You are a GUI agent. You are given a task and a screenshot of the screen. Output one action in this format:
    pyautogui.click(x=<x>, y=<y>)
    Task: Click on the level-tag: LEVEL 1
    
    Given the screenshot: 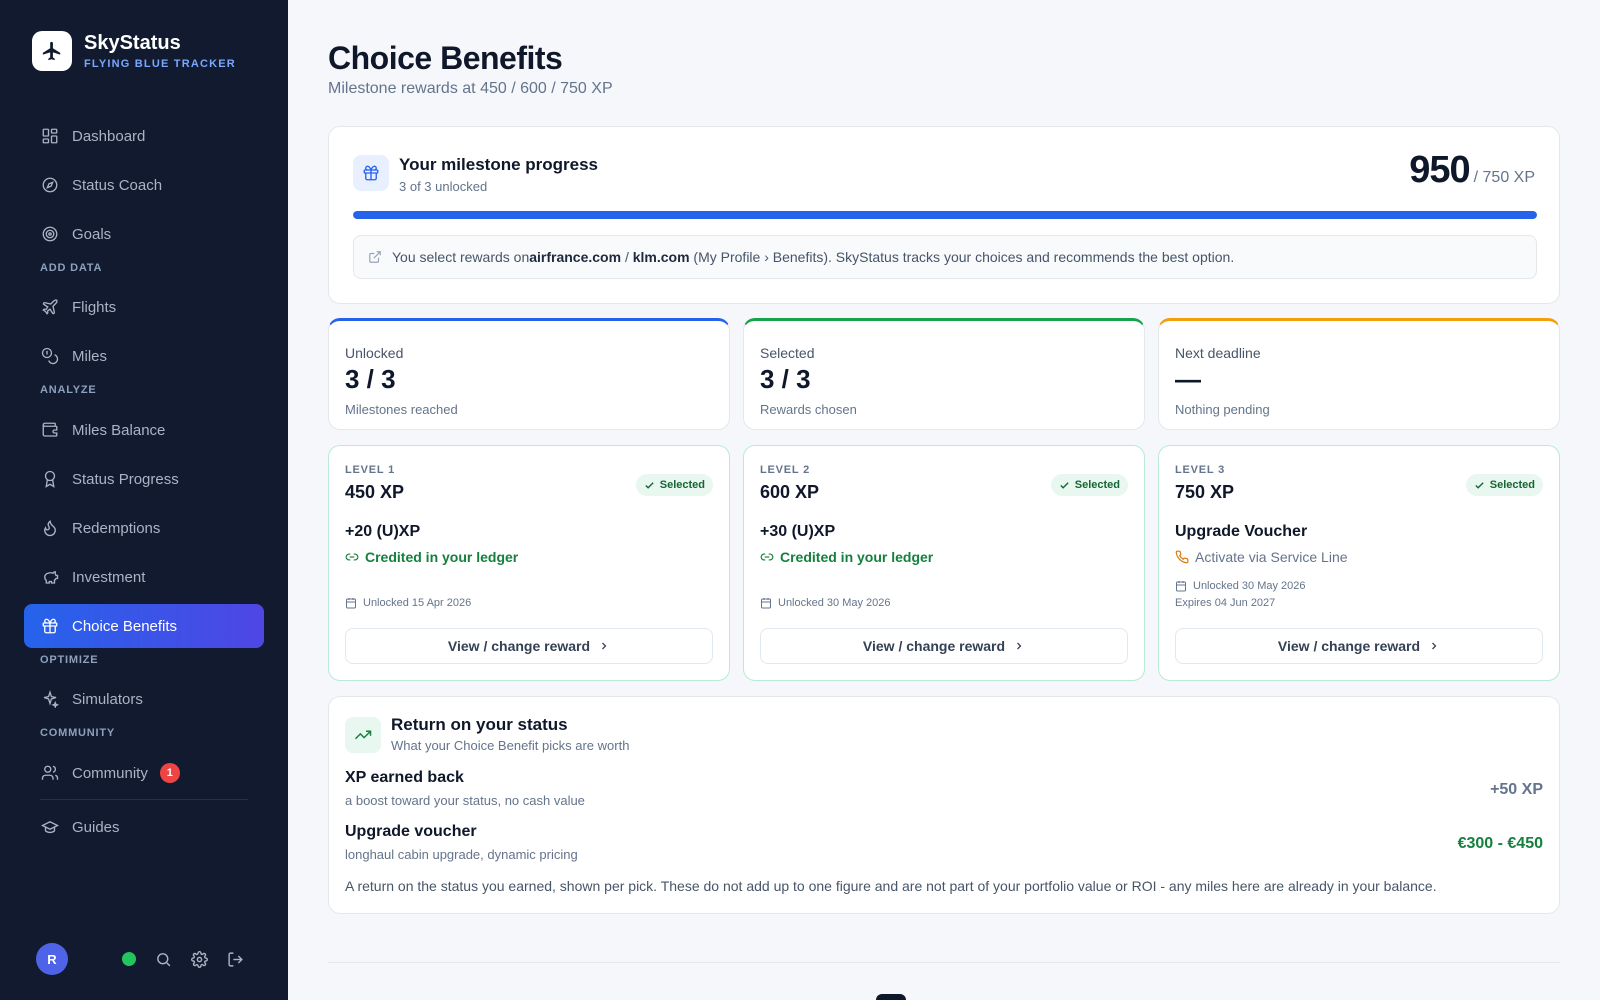 What is the action you would take?
    pyautogui.click(x=370, y=470)
    